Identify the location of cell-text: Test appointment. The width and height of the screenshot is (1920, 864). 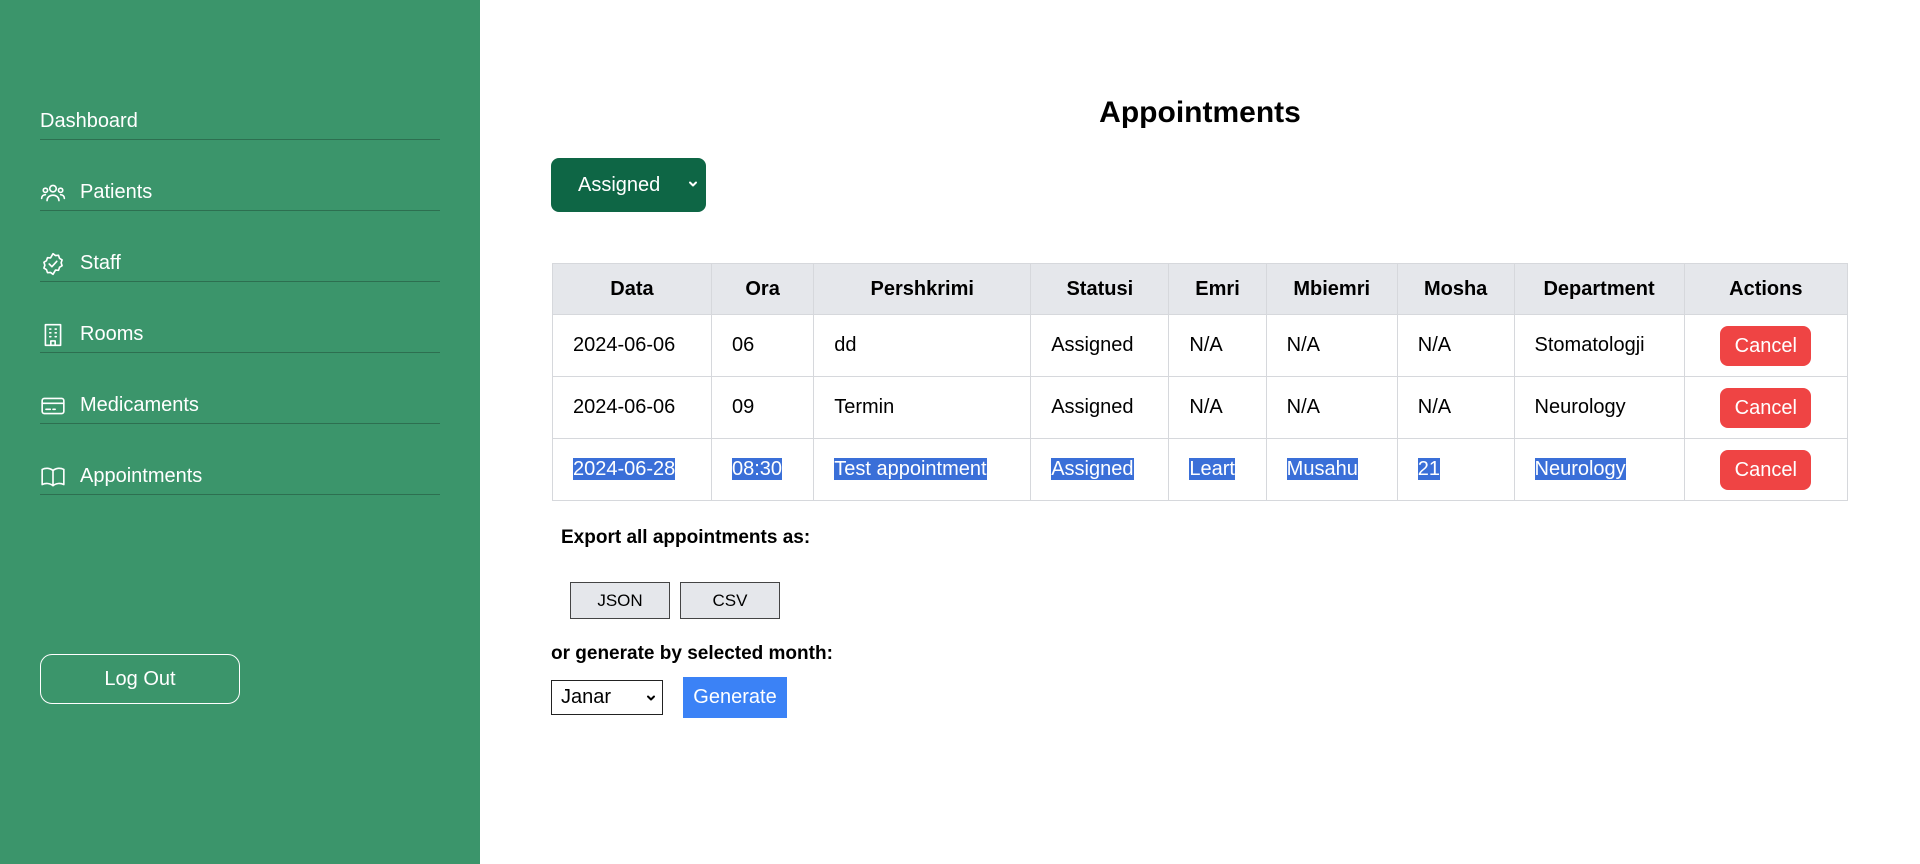
(910, 469).